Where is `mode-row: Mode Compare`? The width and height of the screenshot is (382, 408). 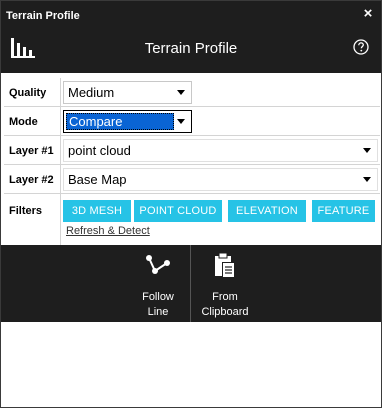
mode-row: Mode Compare is located at coordinates (192, 121).